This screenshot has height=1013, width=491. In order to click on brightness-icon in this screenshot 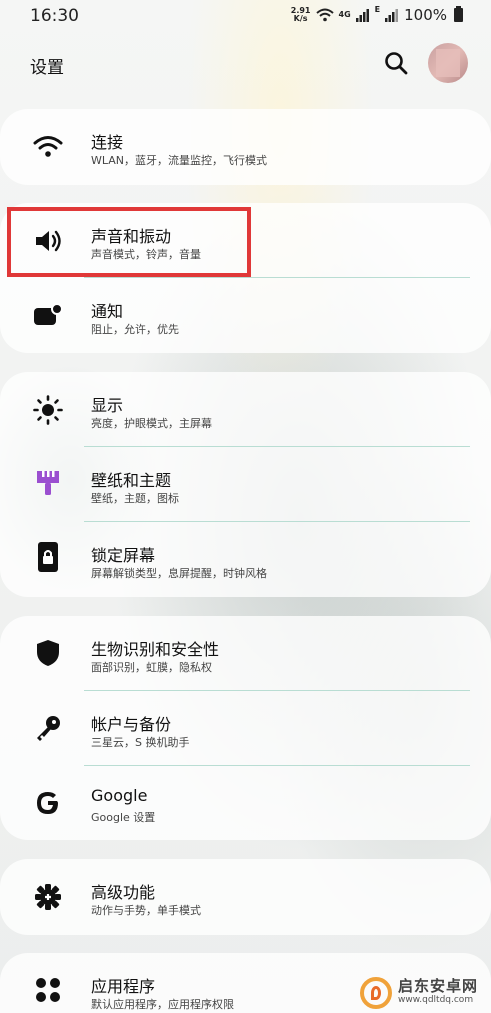, I will do `click(48, 410)`.